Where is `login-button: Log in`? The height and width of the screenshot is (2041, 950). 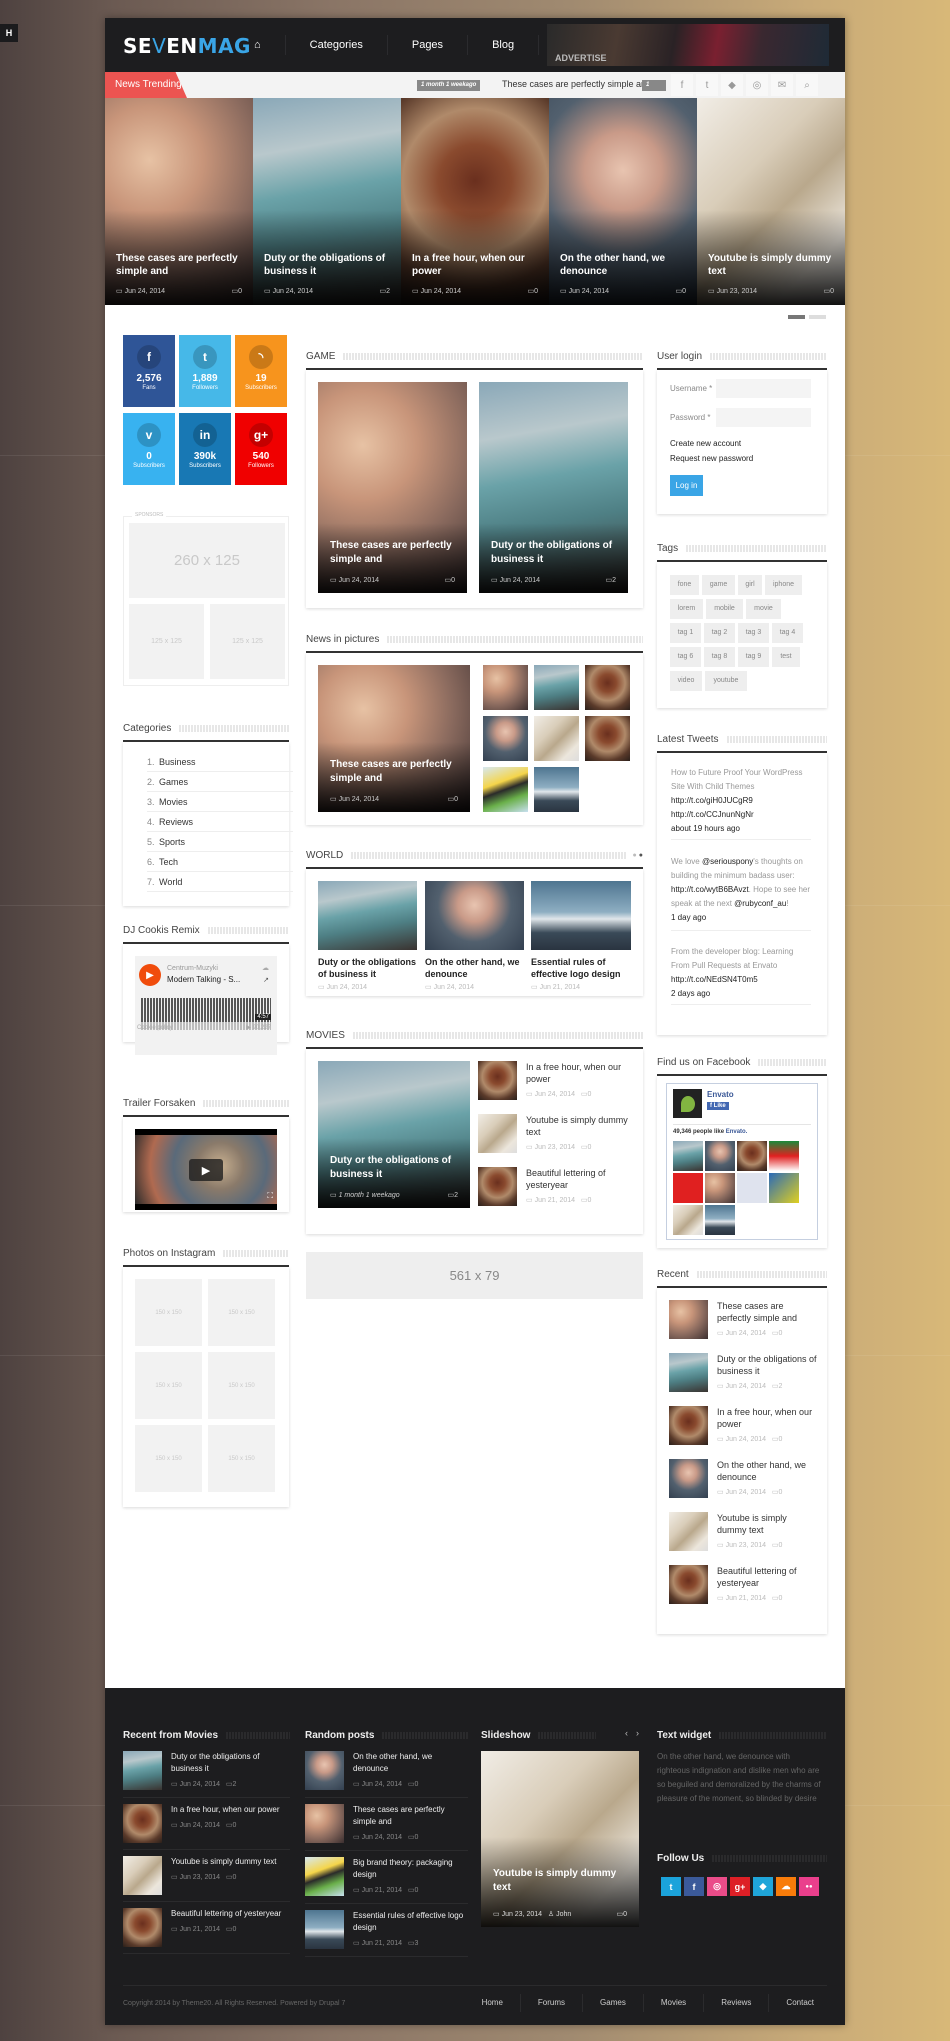 login-button: Log in is located at coordinates (686, 485).